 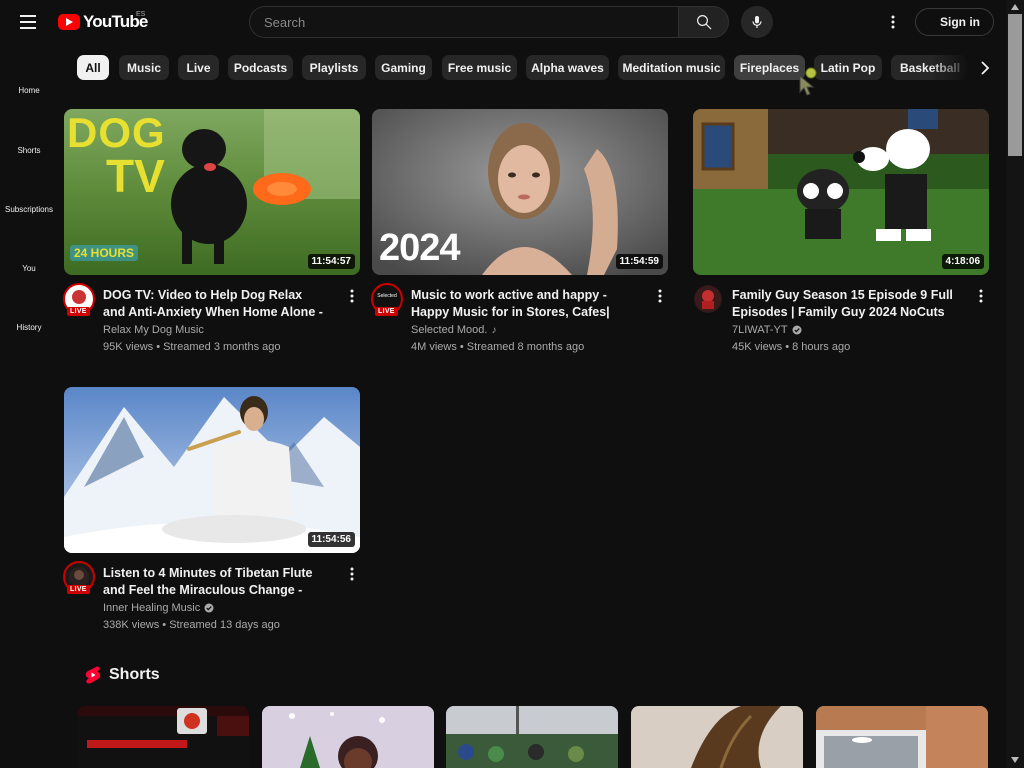 I want to click on thumbnail-text: TV, so click(x=135, y=176).